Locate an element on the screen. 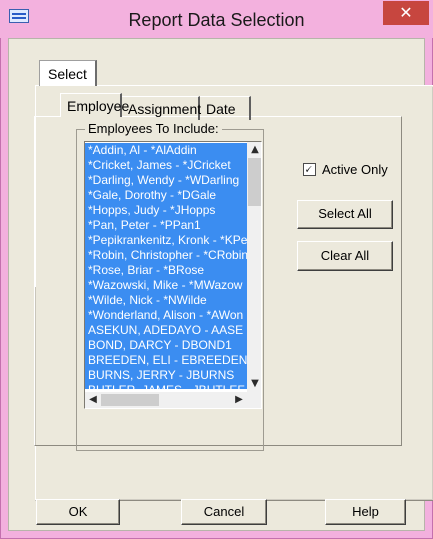 The height and width of the screenshot is (539, 433). tab-assignment-label: Assignment is located at coordinates (165, 109).